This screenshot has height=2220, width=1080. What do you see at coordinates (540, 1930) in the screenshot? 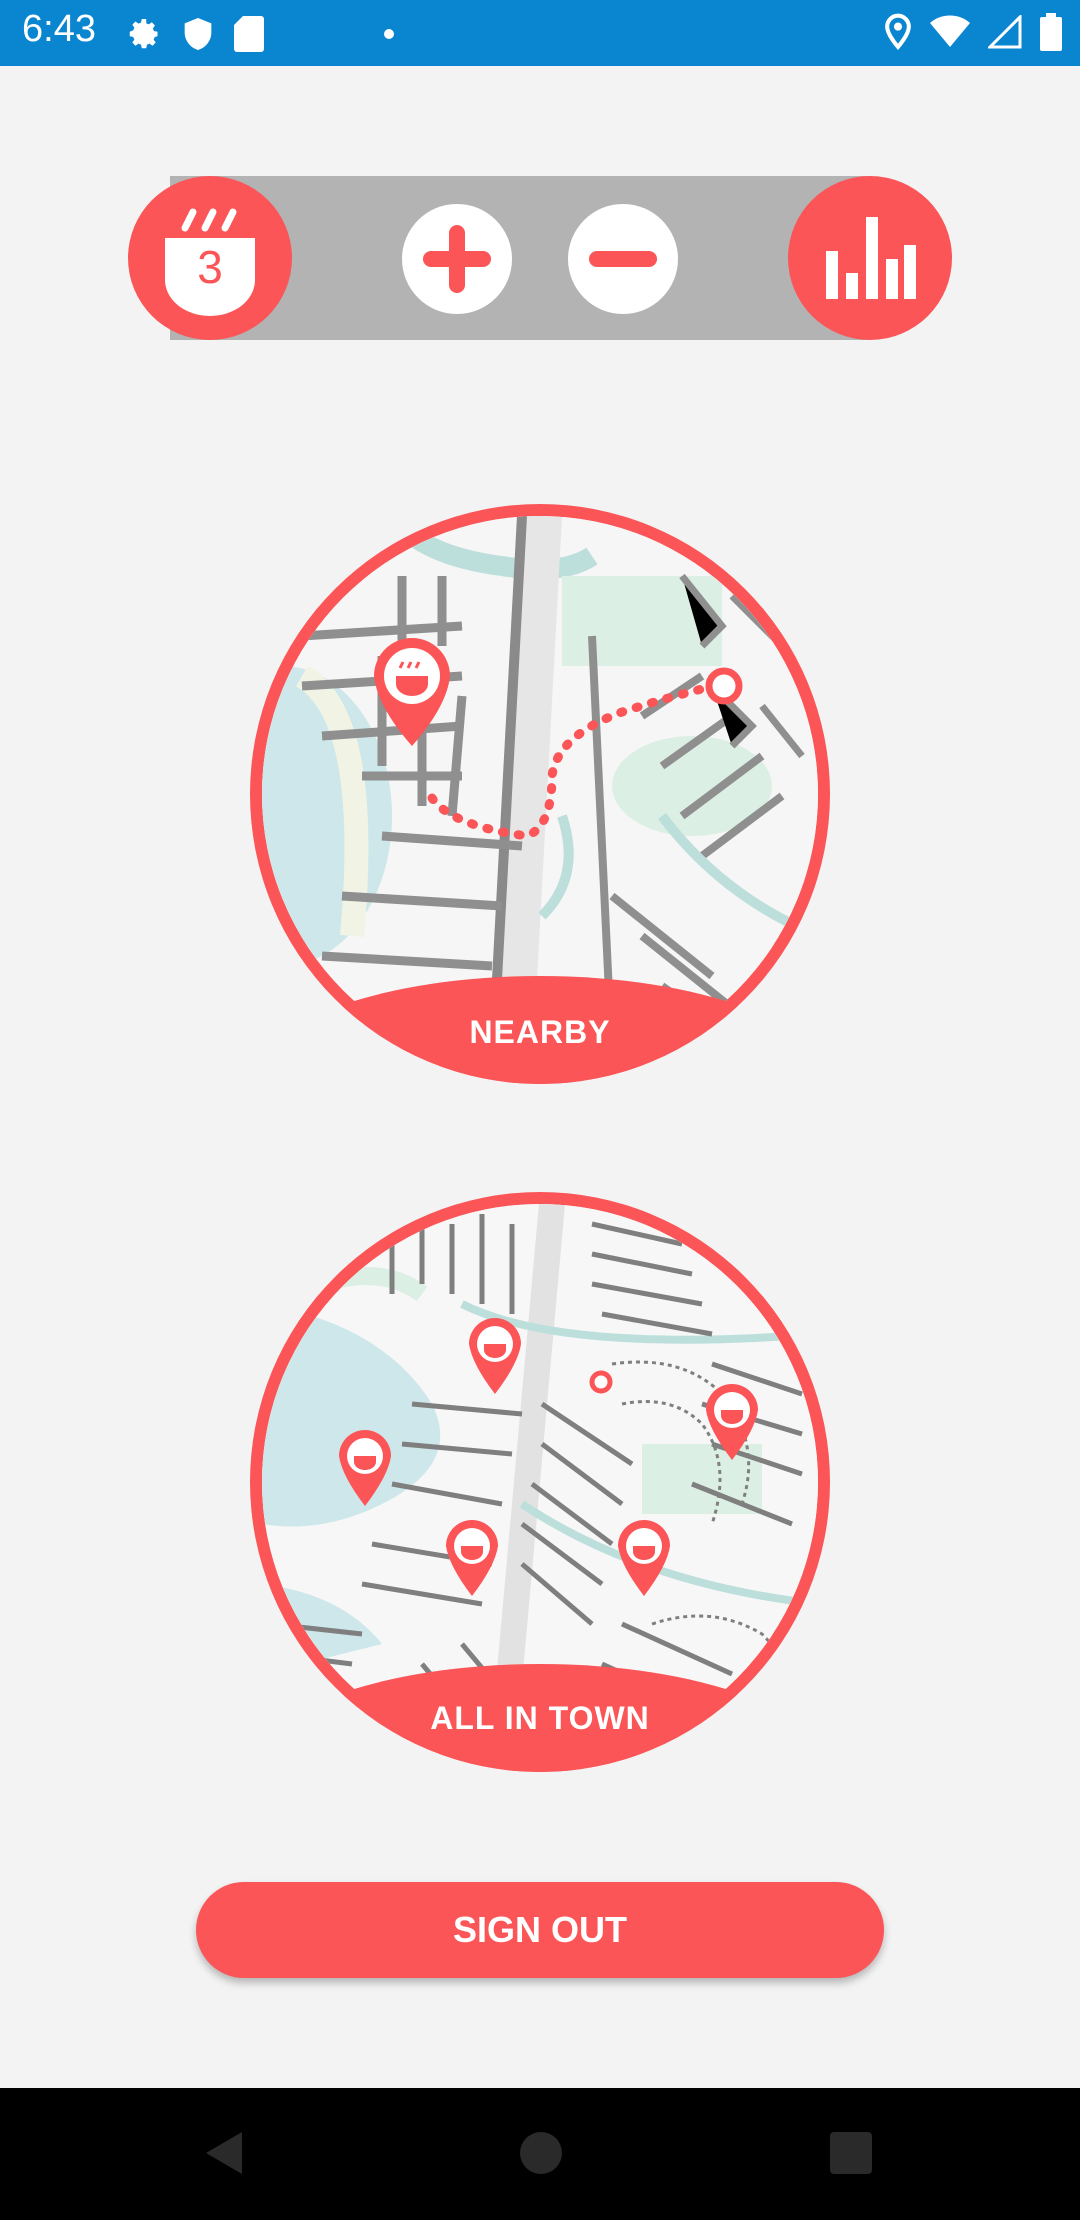
I see `sign-out-button: SIGN OUT` at bounding box center [540, 1930].